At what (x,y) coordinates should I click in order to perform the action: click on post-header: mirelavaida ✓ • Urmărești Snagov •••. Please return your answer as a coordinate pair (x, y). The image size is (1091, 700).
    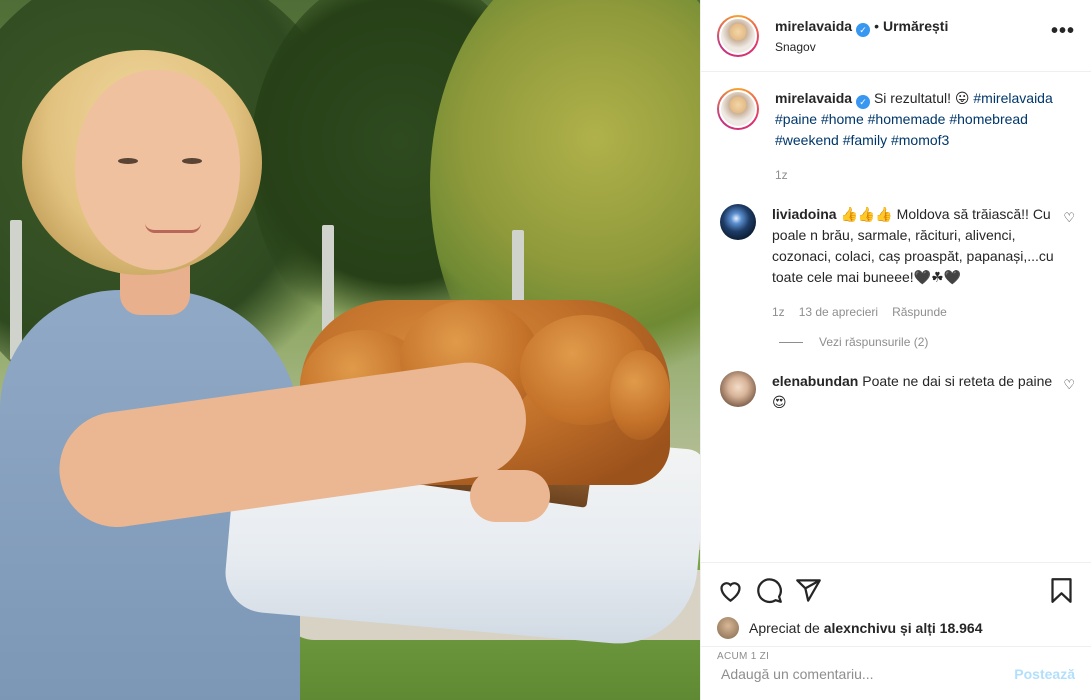
    Looking at the image, I should click on (896, 36).